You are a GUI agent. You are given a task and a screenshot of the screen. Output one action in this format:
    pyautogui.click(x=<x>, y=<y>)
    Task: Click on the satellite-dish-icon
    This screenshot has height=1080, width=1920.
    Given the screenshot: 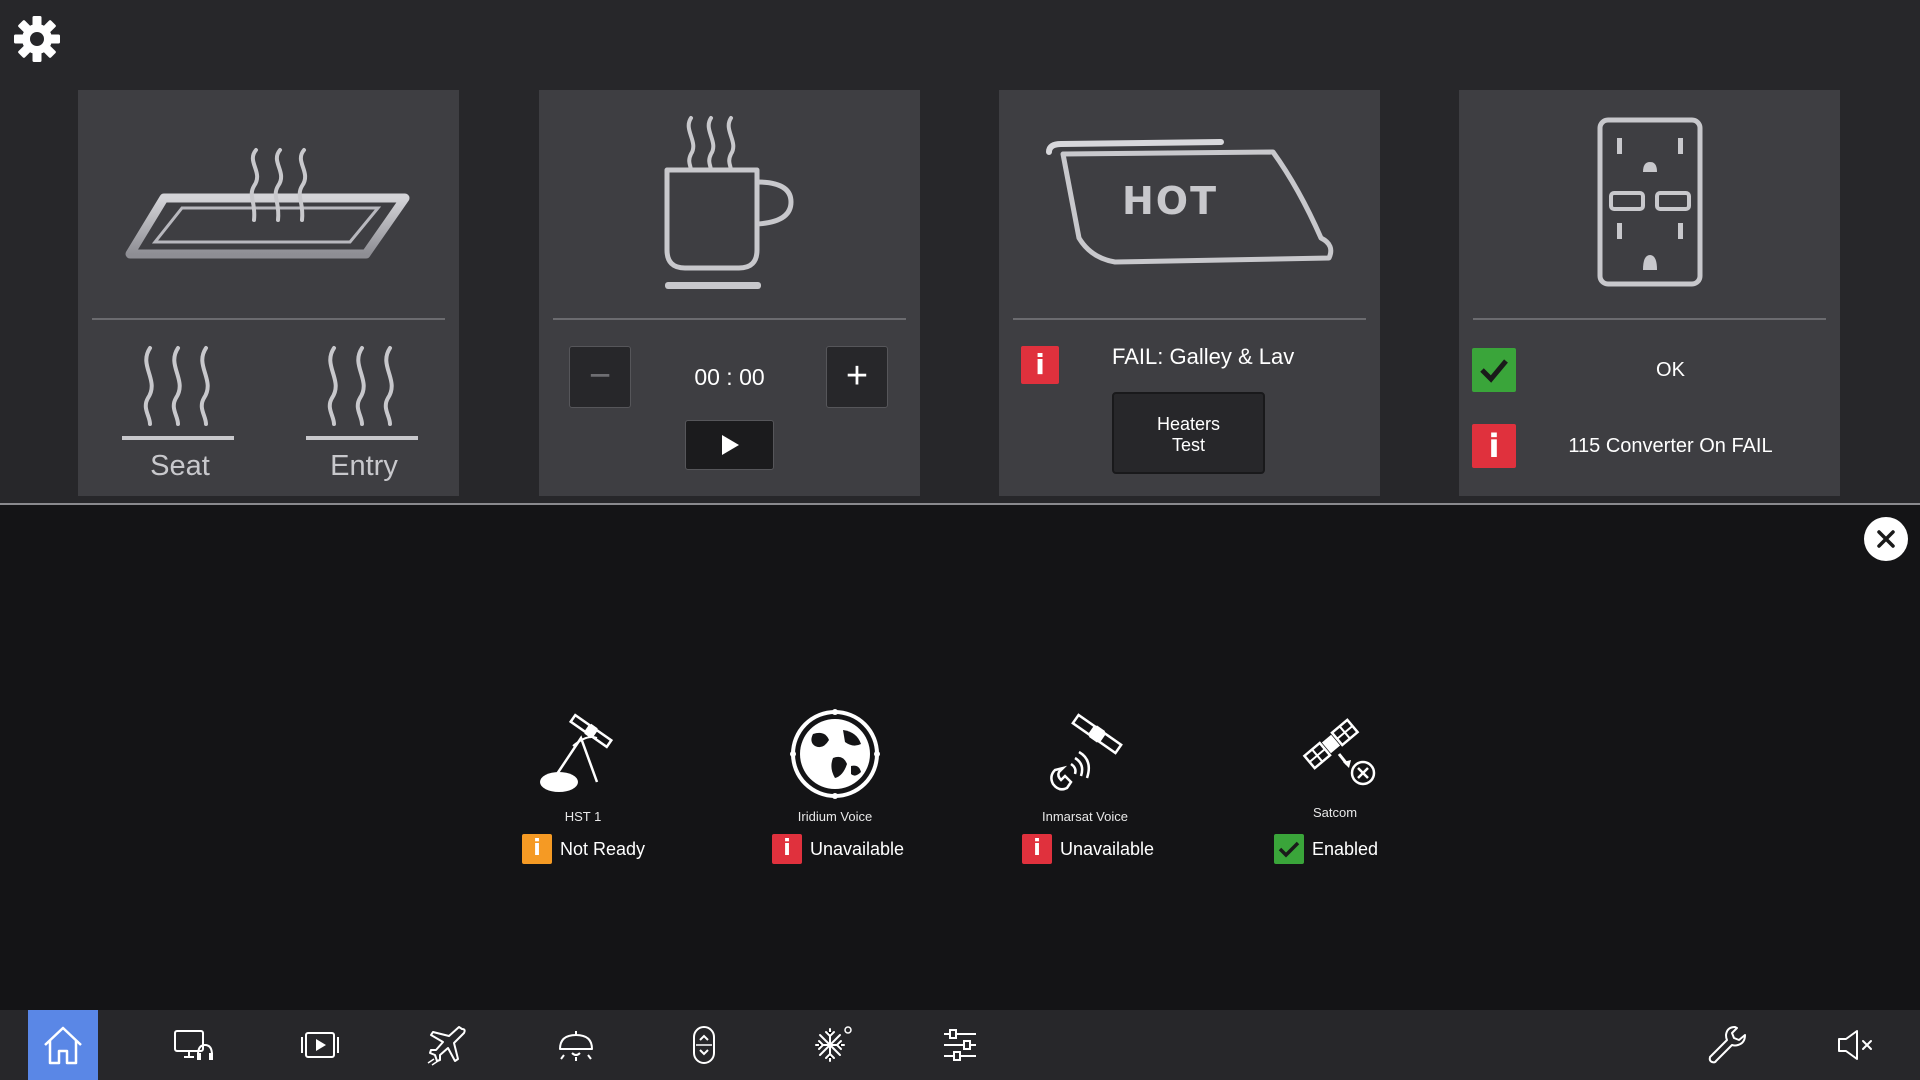 What is the action you would take?
    pyautogui.click(x=577, y=752)
    